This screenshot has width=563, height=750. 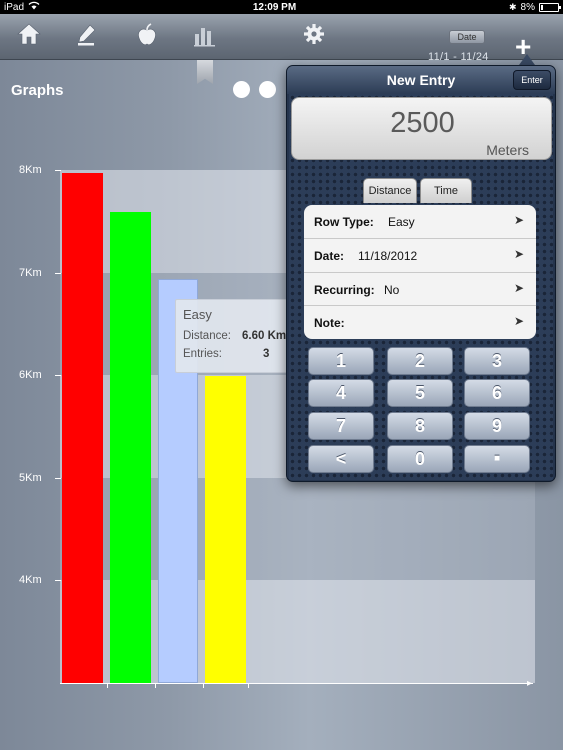 I want to click on apple-icon, so click(x=147, y=39).